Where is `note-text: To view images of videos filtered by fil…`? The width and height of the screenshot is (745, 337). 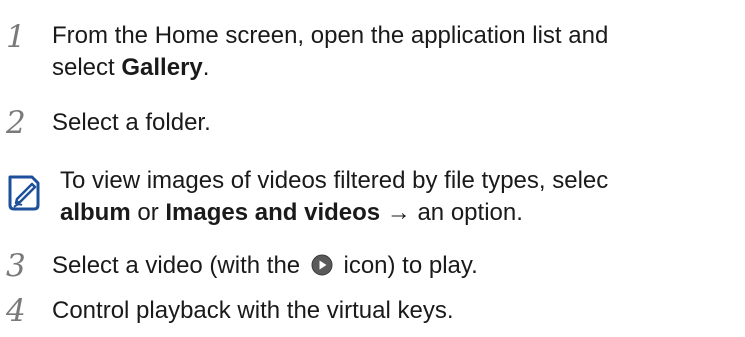
note-text: To view images of videos filtered by fil… is located at coordinates (334, 197).